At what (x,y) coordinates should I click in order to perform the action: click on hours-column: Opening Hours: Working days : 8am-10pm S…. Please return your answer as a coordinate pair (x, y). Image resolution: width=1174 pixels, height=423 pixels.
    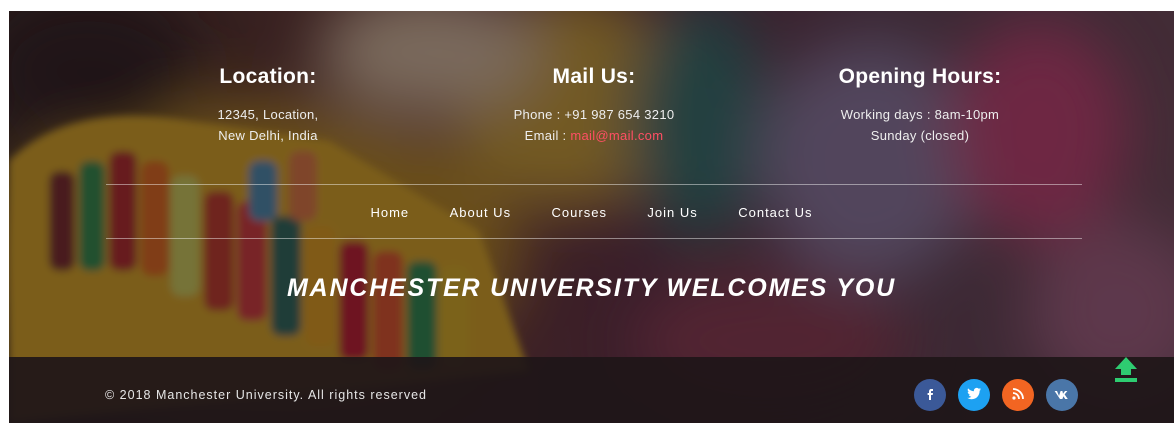
    Looking at the image, I should click on (920, 107).